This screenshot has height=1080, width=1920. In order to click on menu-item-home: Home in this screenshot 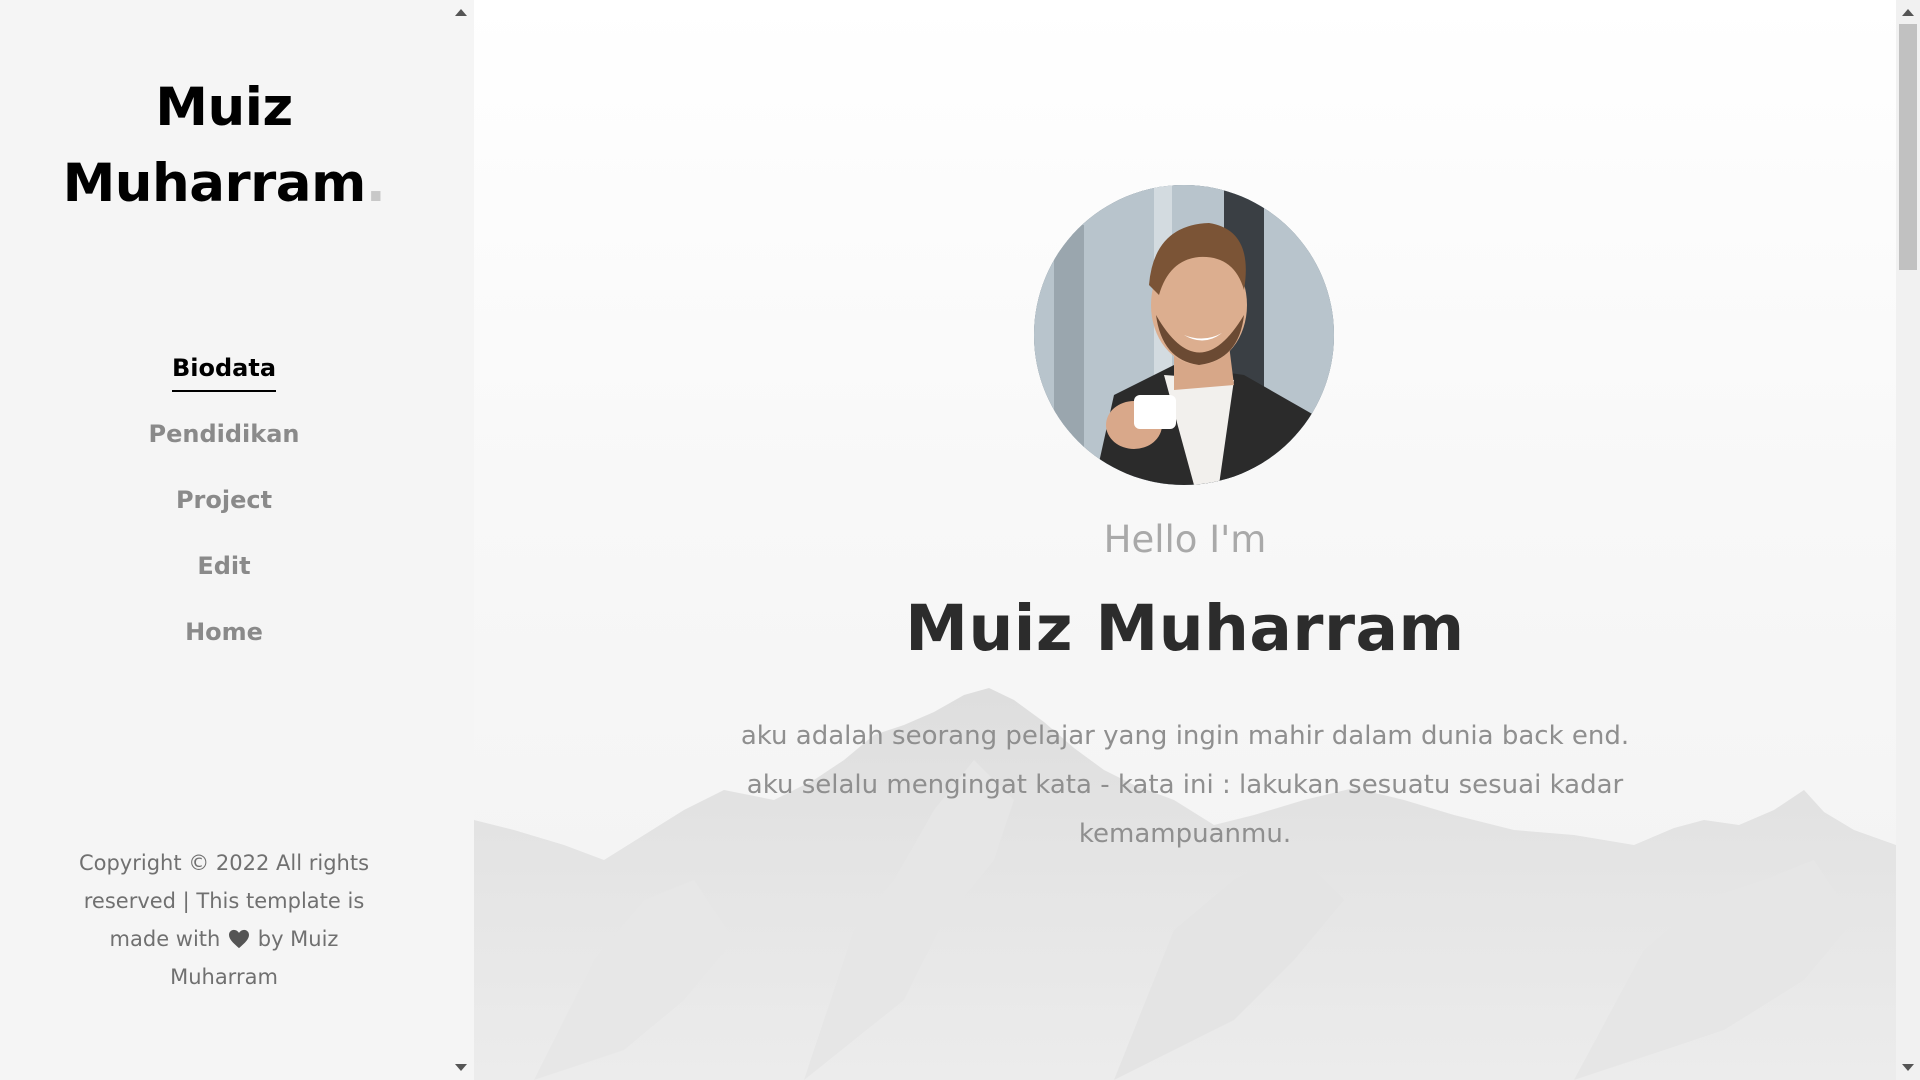, I will do `click(224, 645)`.